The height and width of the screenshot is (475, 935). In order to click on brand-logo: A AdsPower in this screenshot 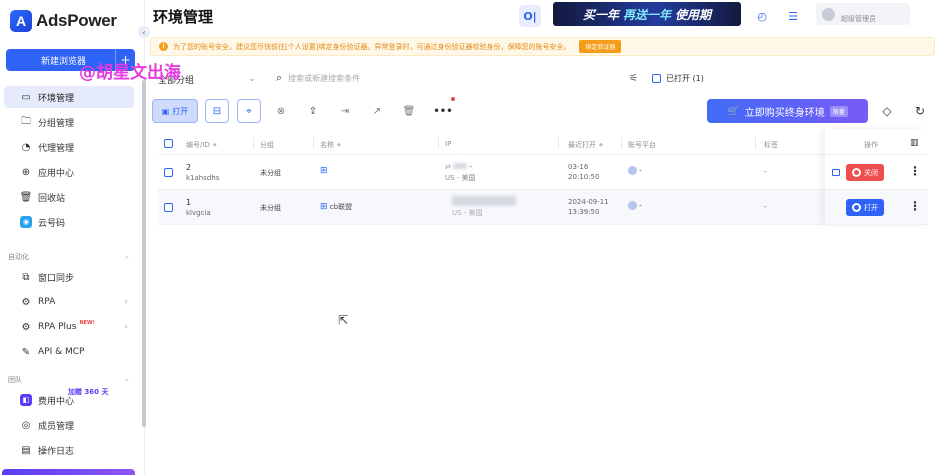, I will do `click(63, 21)`.